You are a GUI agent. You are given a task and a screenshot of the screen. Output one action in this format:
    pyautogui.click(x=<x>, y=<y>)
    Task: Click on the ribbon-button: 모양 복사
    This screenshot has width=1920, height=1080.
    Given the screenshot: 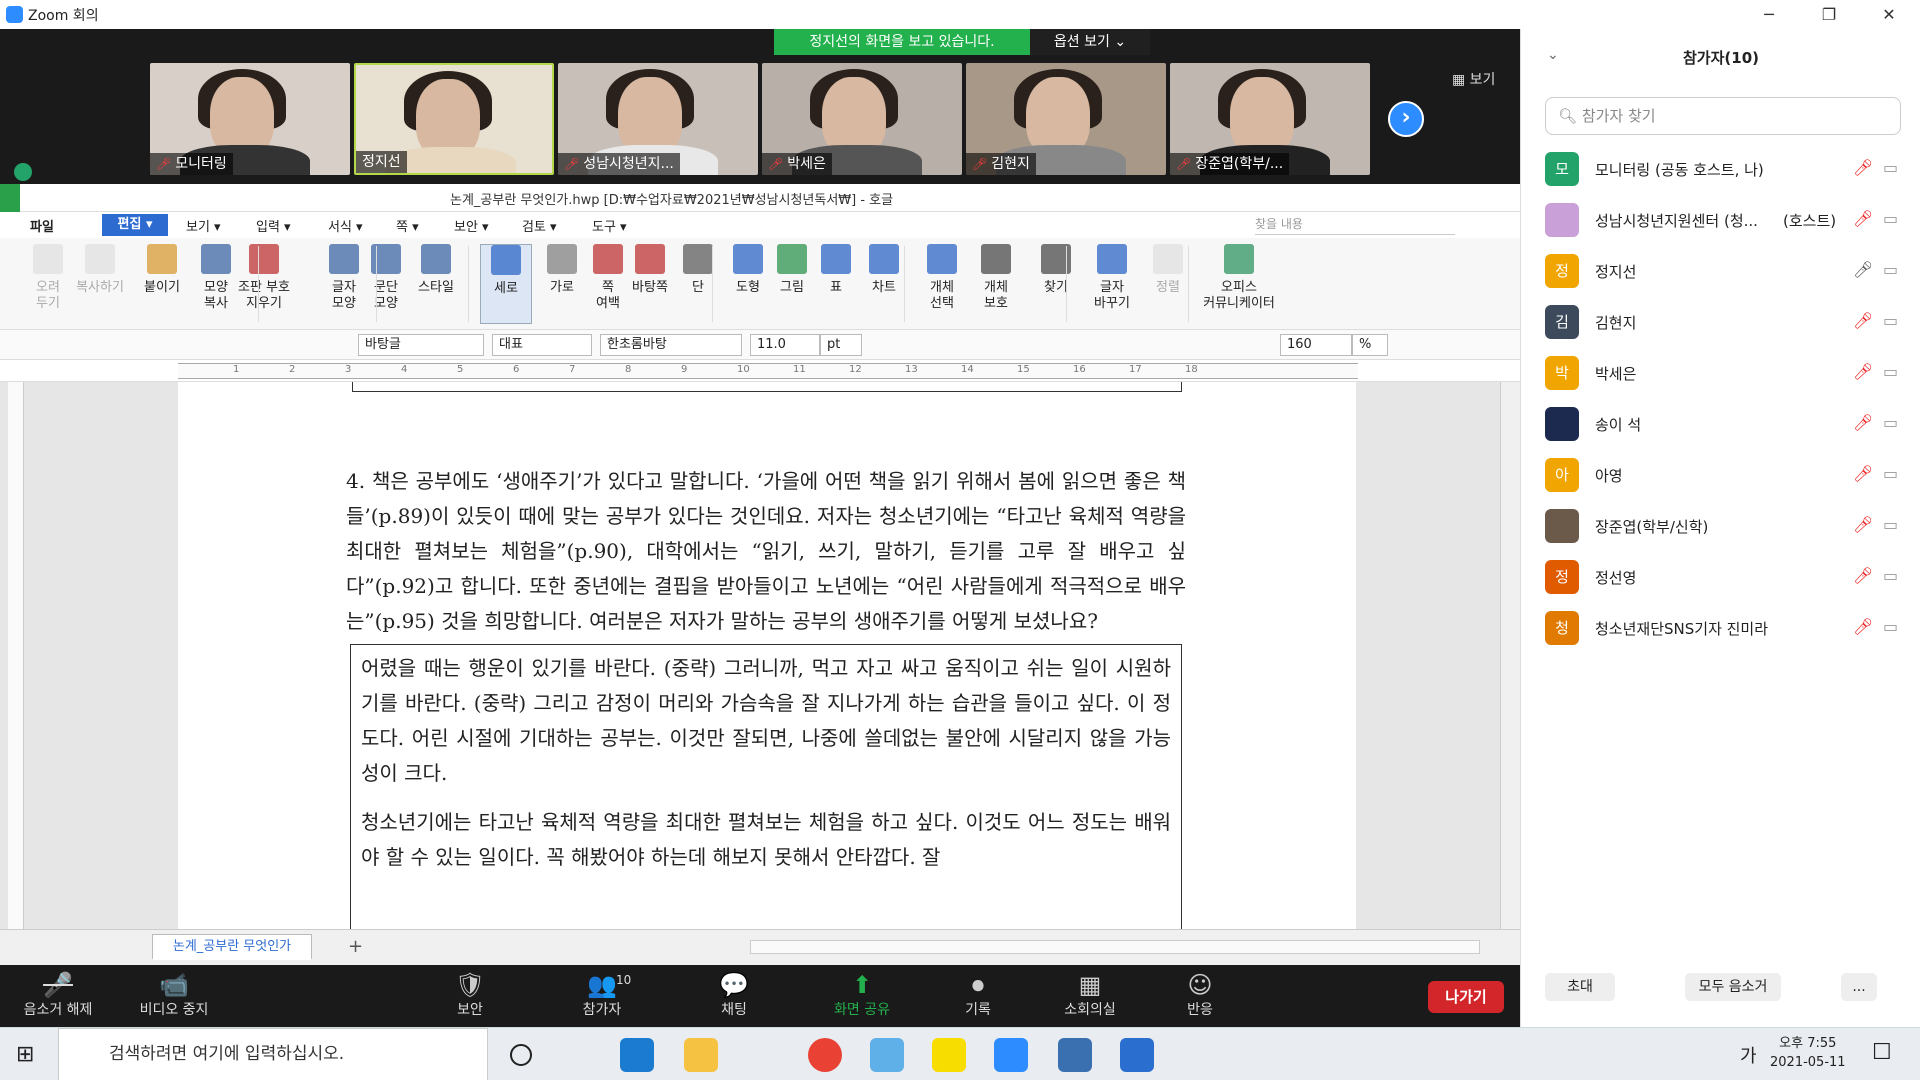 What is the action you would take?
    pyautogui.click(x=216, y=278)
    